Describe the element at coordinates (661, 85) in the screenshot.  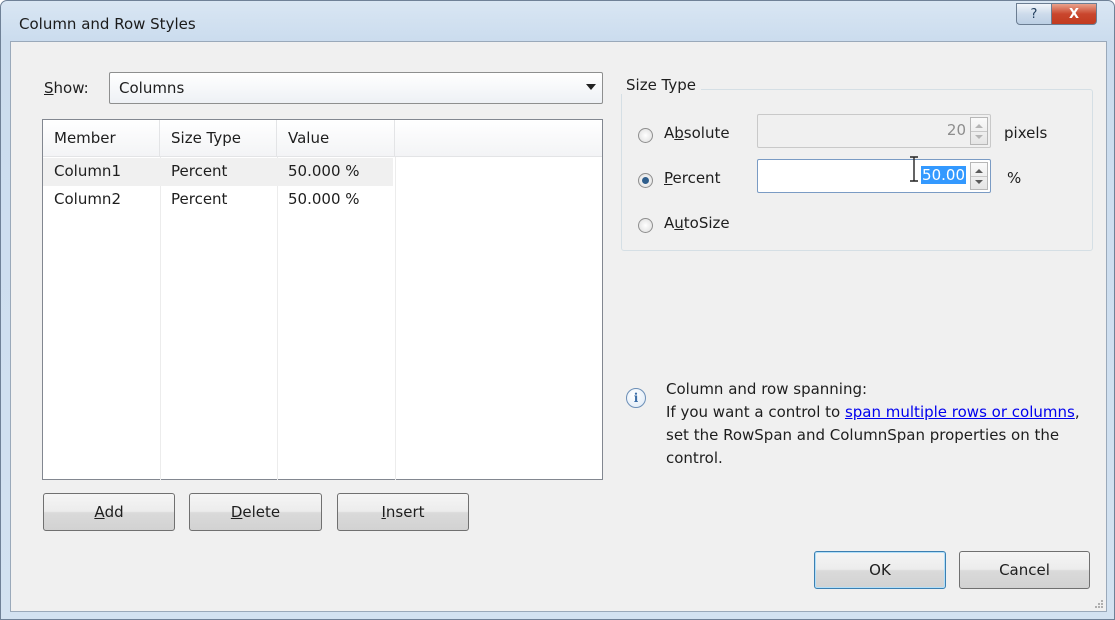
I see `size-type-group-title: Size Type` at that location.